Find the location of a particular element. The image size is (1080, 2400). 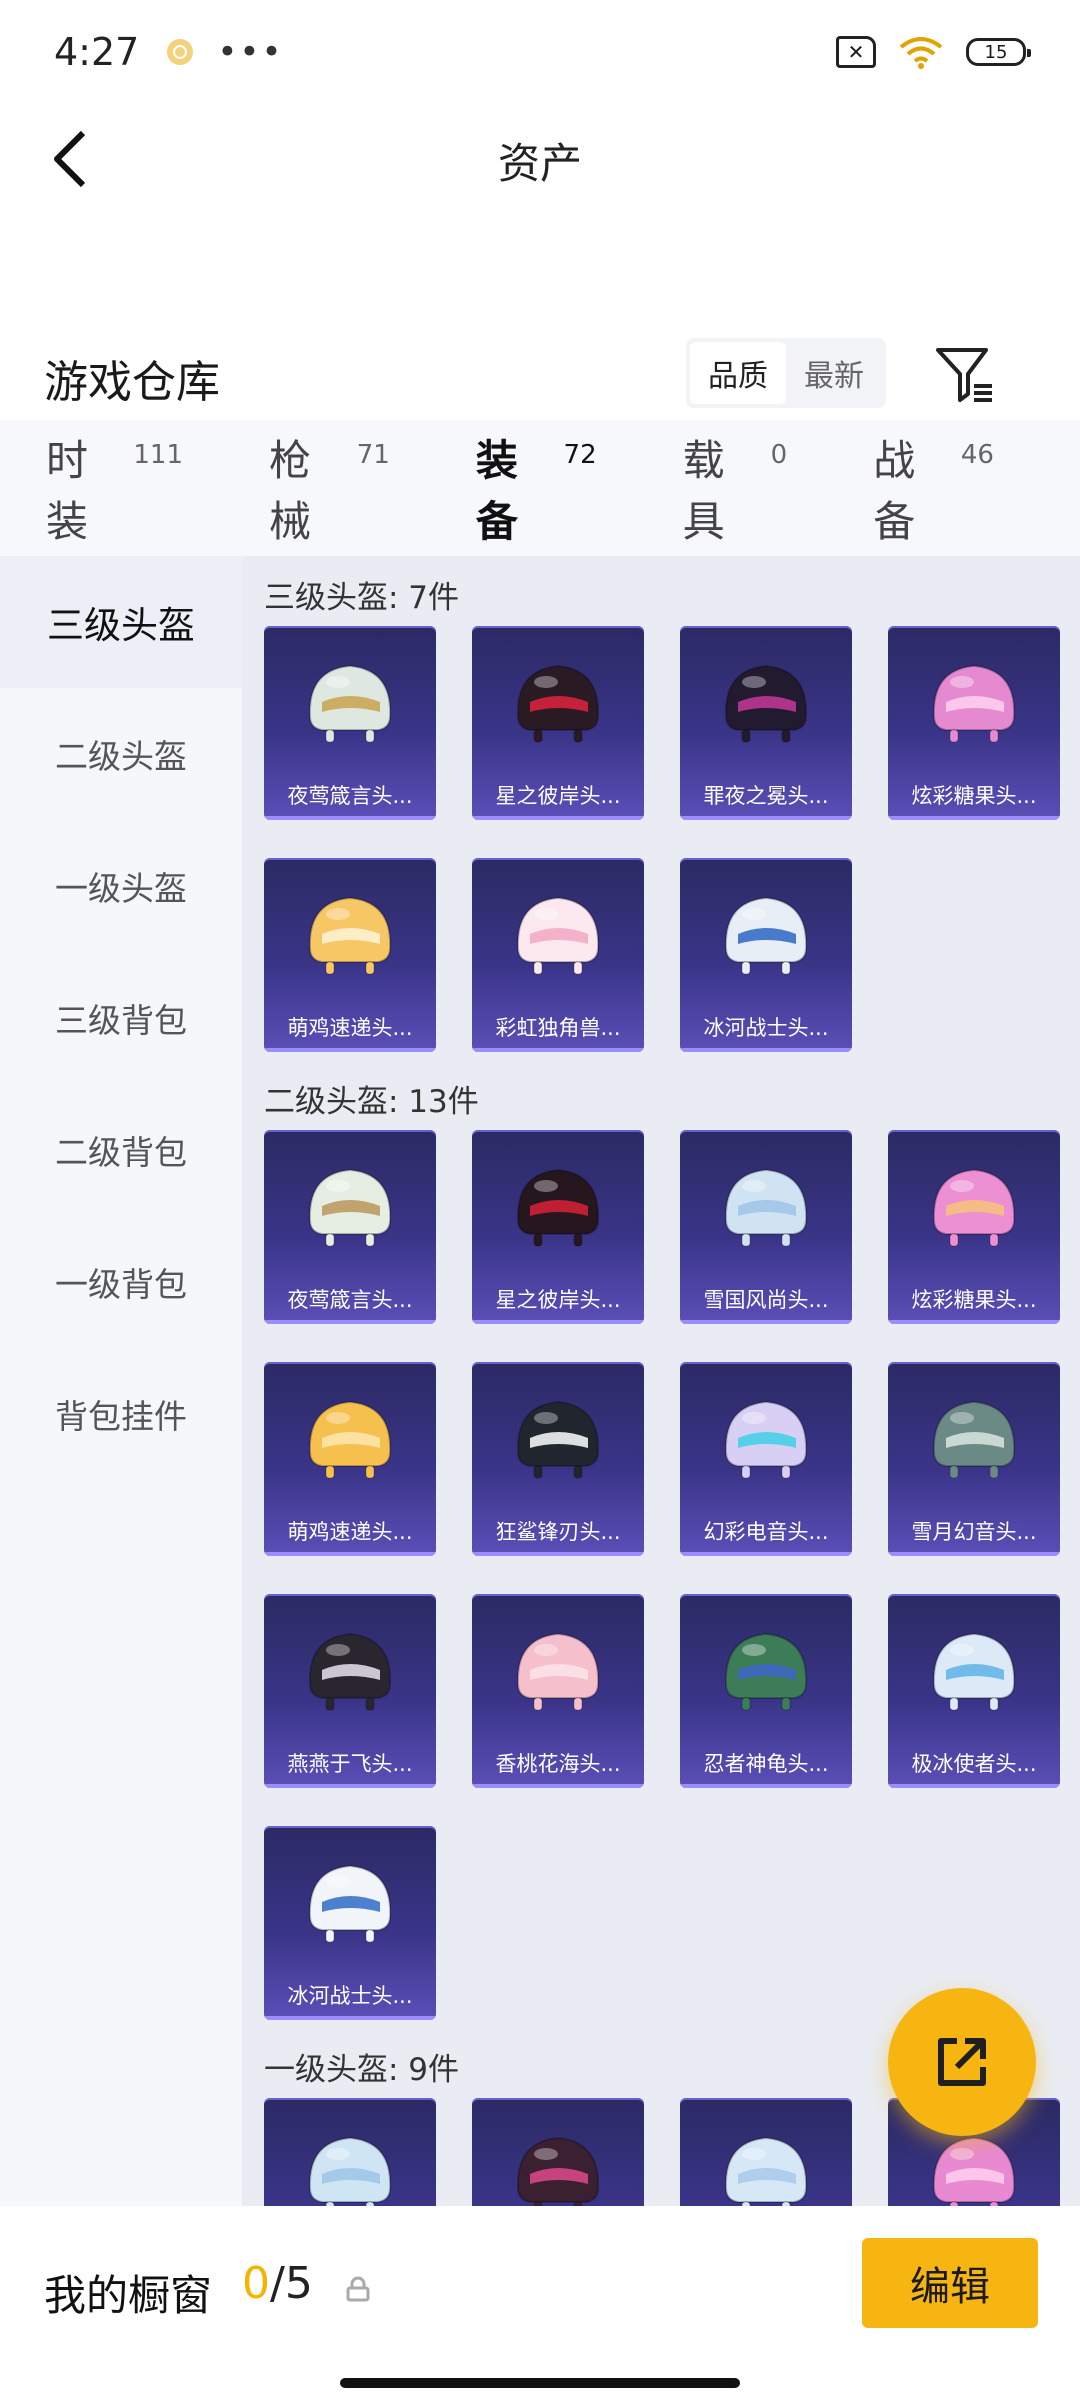

tab-item: 时装 111 is located at coordinates (114, 488).